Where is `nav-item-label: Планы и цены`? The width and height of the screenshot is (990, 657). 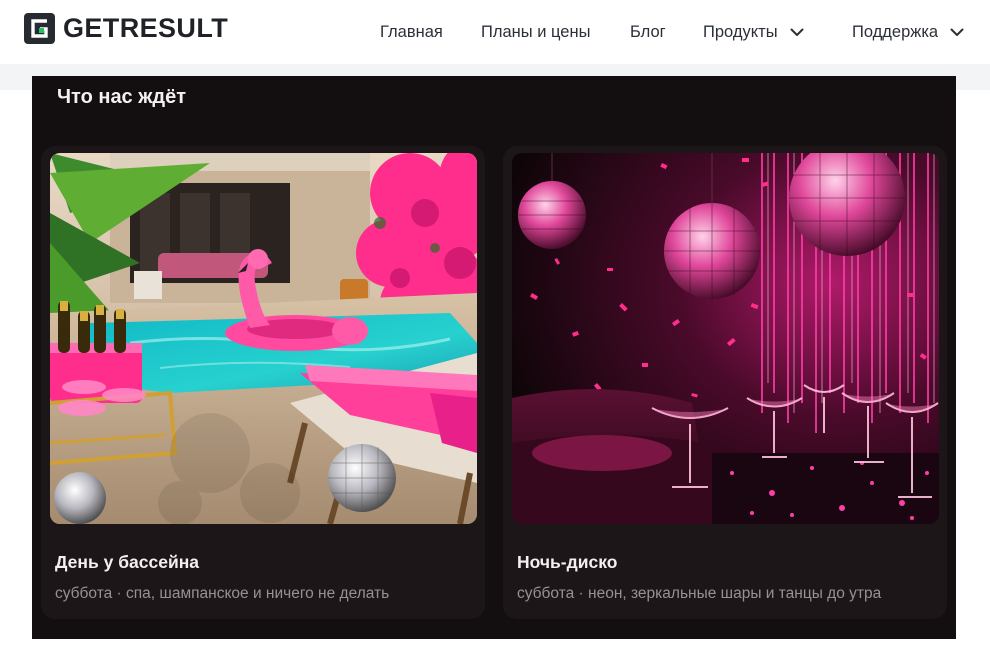 nav-item-label: Планы и цены is located at coordinates (536, 31).